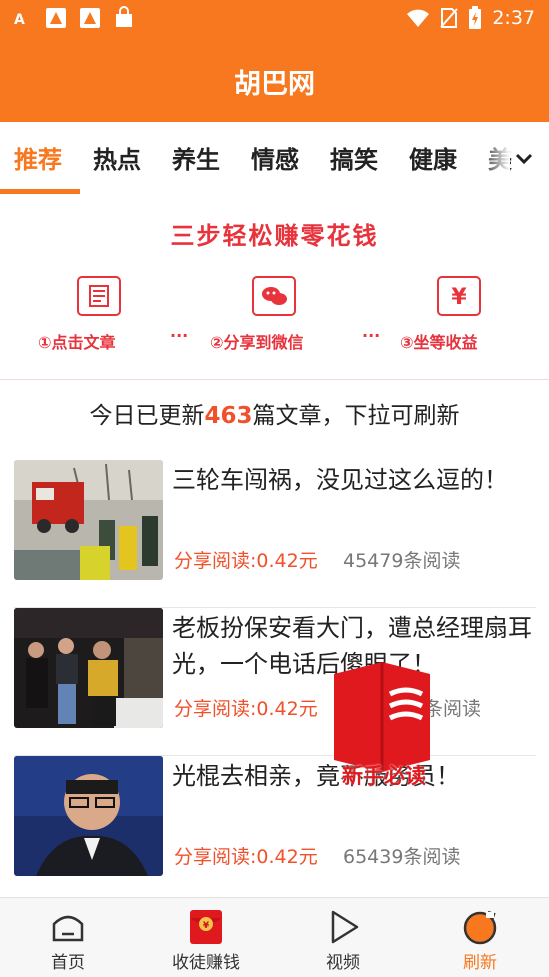  What do you see at coordinates (475, 17) in the screenshot?
I see `battery-icon` at bounding box center [475, 17].